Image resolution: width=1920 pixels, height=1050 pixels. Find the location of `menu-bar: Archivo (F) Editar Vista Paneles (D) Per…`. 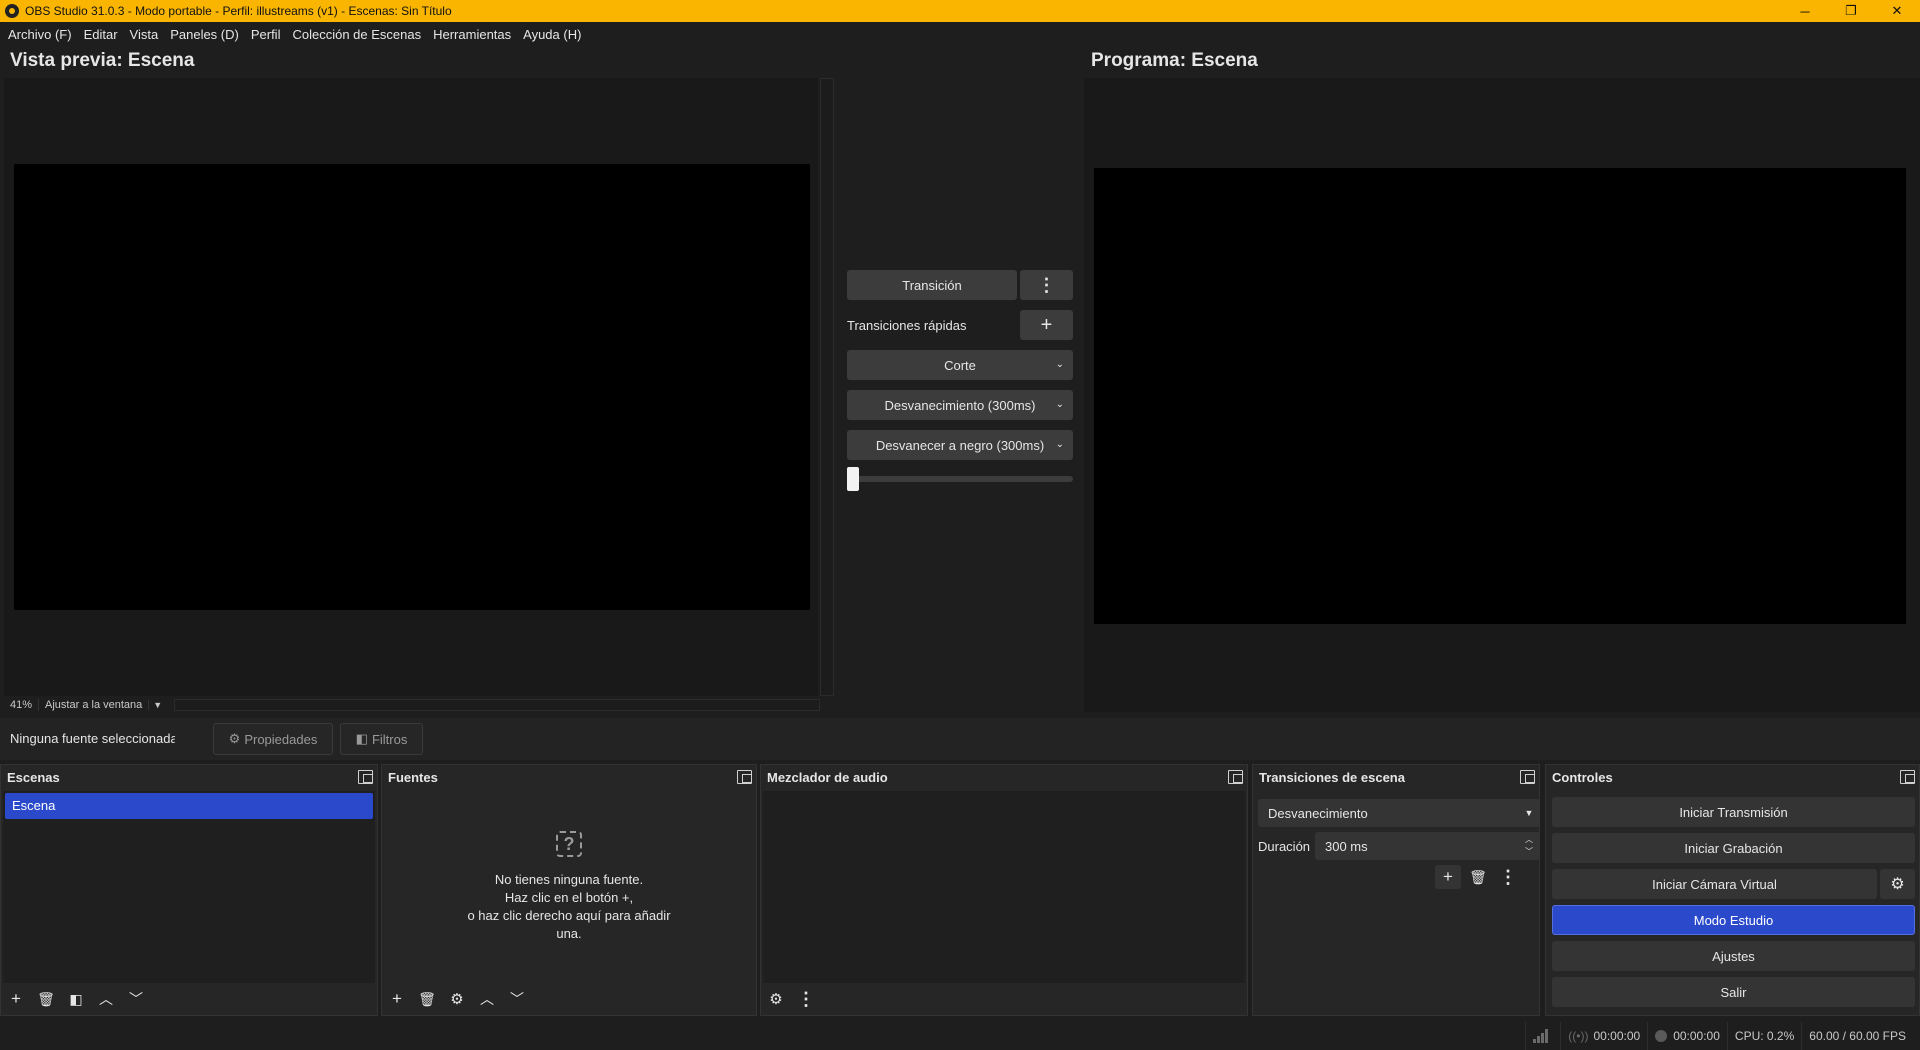

menu-bar: Archivo (F) Editar Vista Paneles (D) Per… is located at coordinates (960, 35).